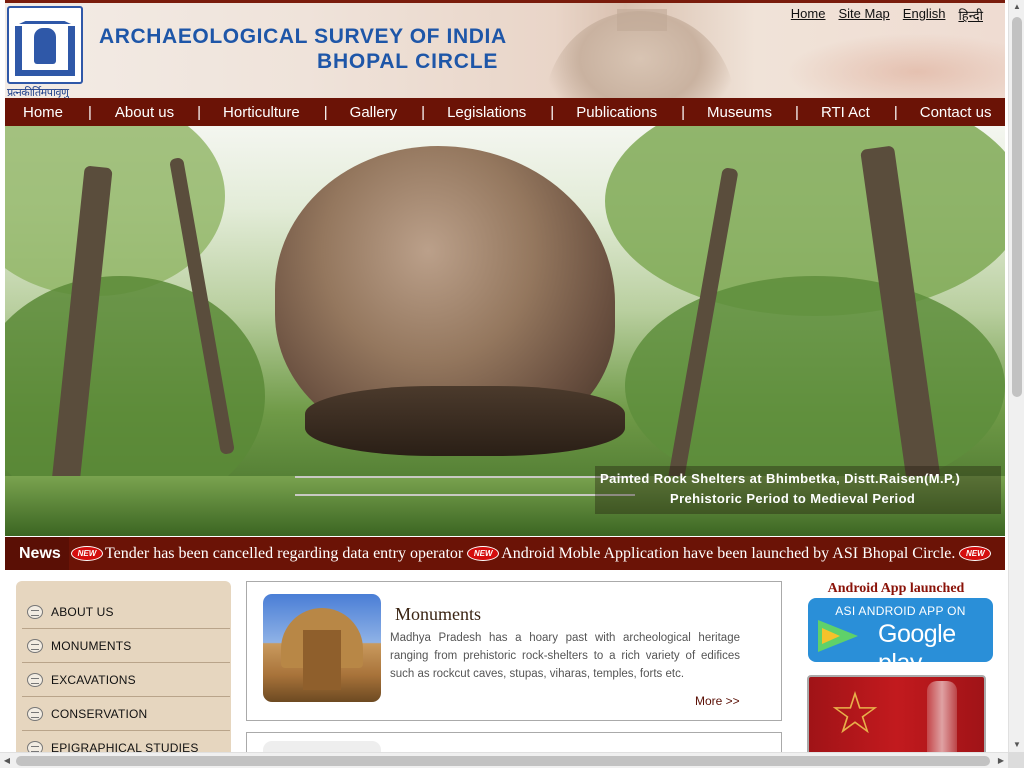 The height and width of the screenshot is (769, 1024). What do you see at coordinates (1016, 7) in the screenshot?
I see `scroll-up-arrow-icon: ▲` at bounding box center [1016, 7].